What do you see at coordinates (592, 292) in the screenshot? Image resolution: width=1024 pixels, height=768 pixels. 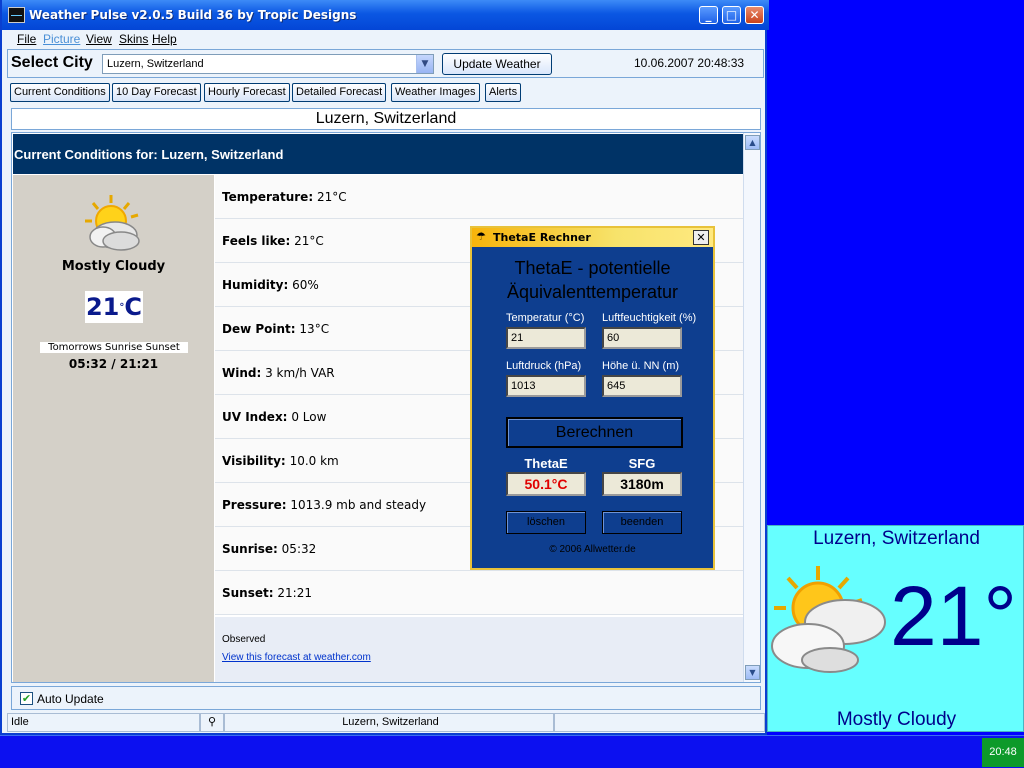 I see `dialog-heading-line2: Äquivalenttemperatur` at bounding box center [592, 292].